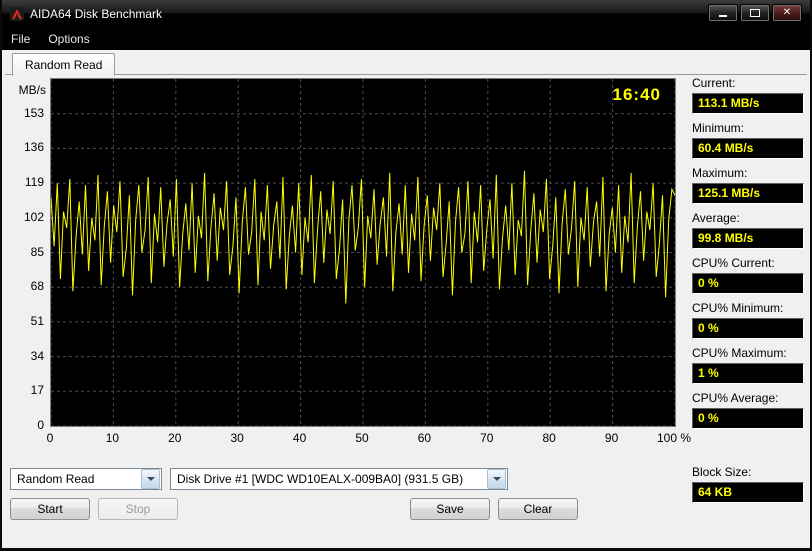 The height and width of the screenshot is (551, 812). What do you see at coordinates (718, 128) in the screenshot?
I see `stat-label: Minimum:` at bounding box center [718, 128].